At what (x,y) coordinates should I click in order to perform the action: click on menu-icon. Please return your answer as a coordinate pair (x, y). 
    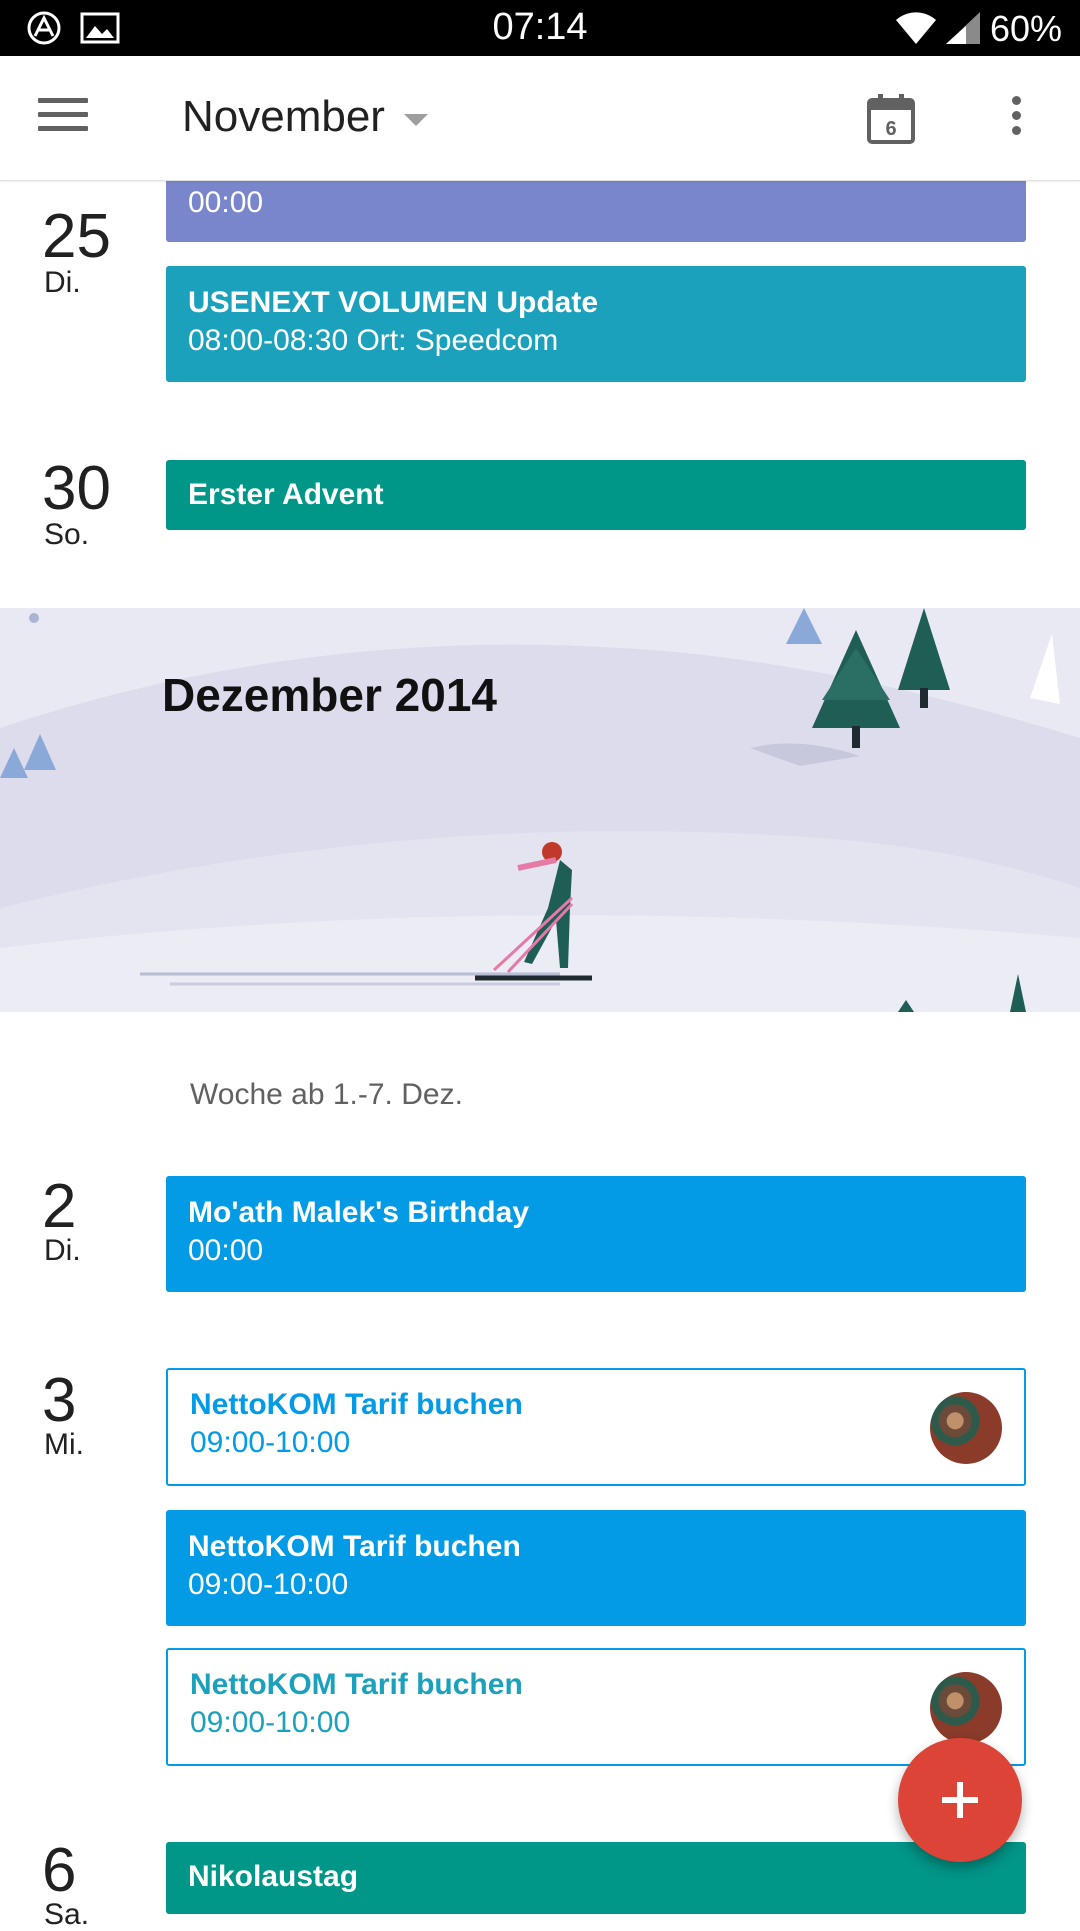
    Looking at the image, I should click on (63, 118).